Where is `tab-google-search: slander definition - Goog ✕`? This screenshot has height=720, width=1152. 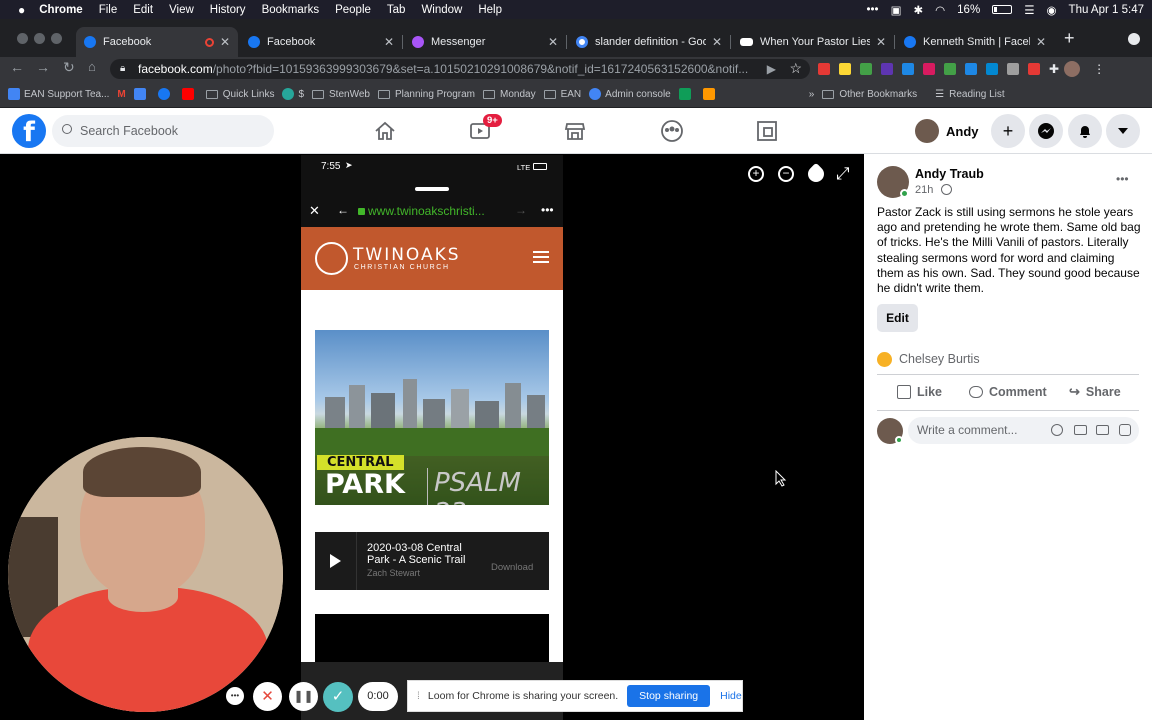 tab-google-search: slander definition - Goog ✕ is located at coordinates (649, 42).